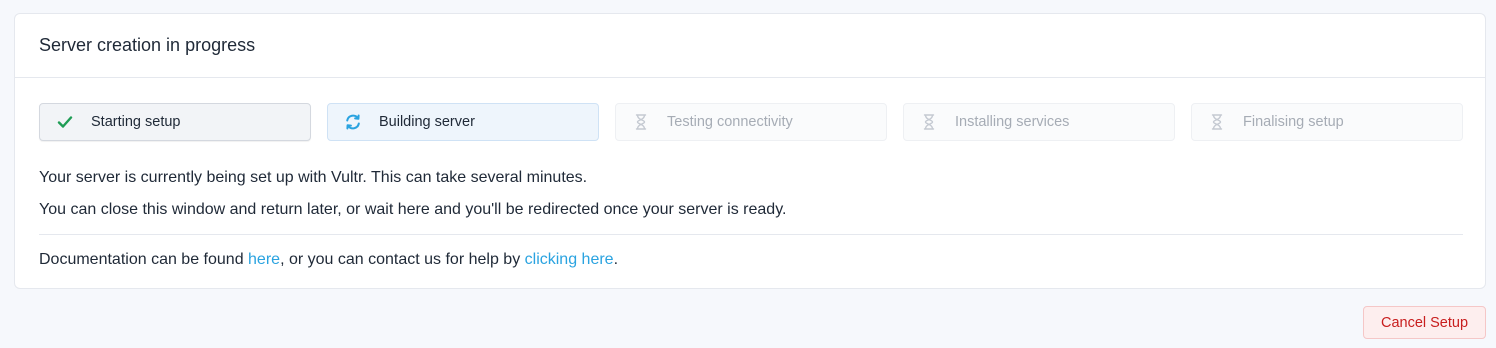 The image size is (1496, 348). What do you see at coordinates (402, 259) in the screenshot?
I see `docs-middle: , or you can contact us for help by` at bounding box center [402, 259].